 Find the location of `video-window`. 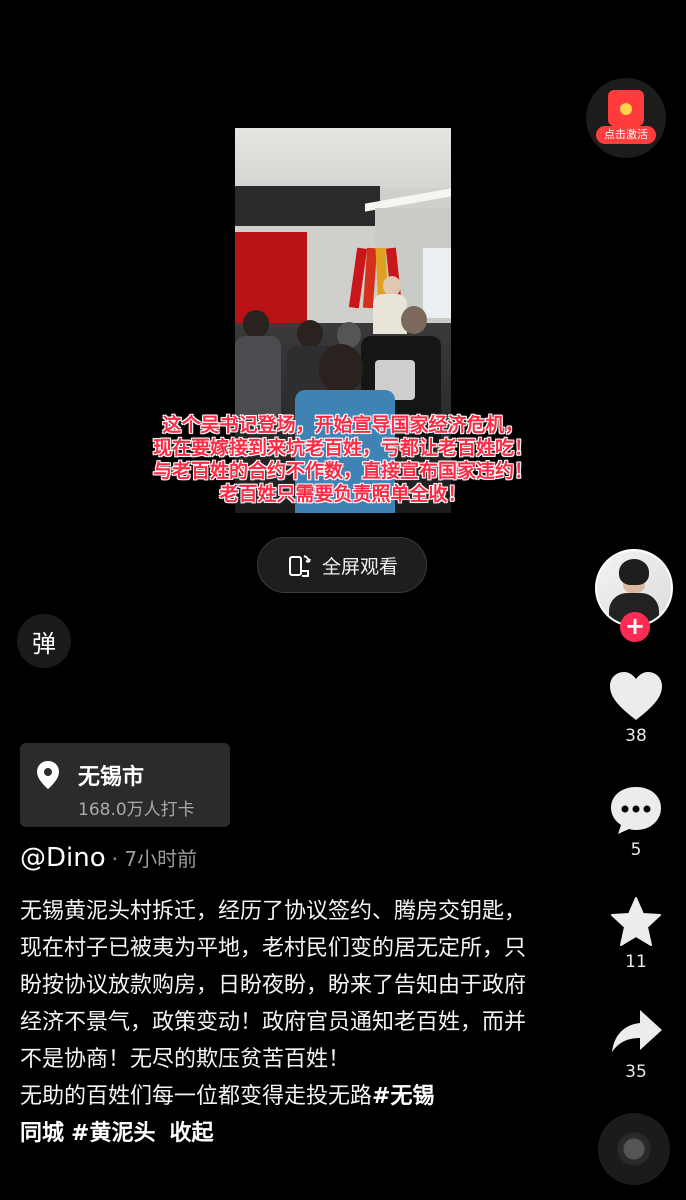

video-window is located at coordinates (437, 283).